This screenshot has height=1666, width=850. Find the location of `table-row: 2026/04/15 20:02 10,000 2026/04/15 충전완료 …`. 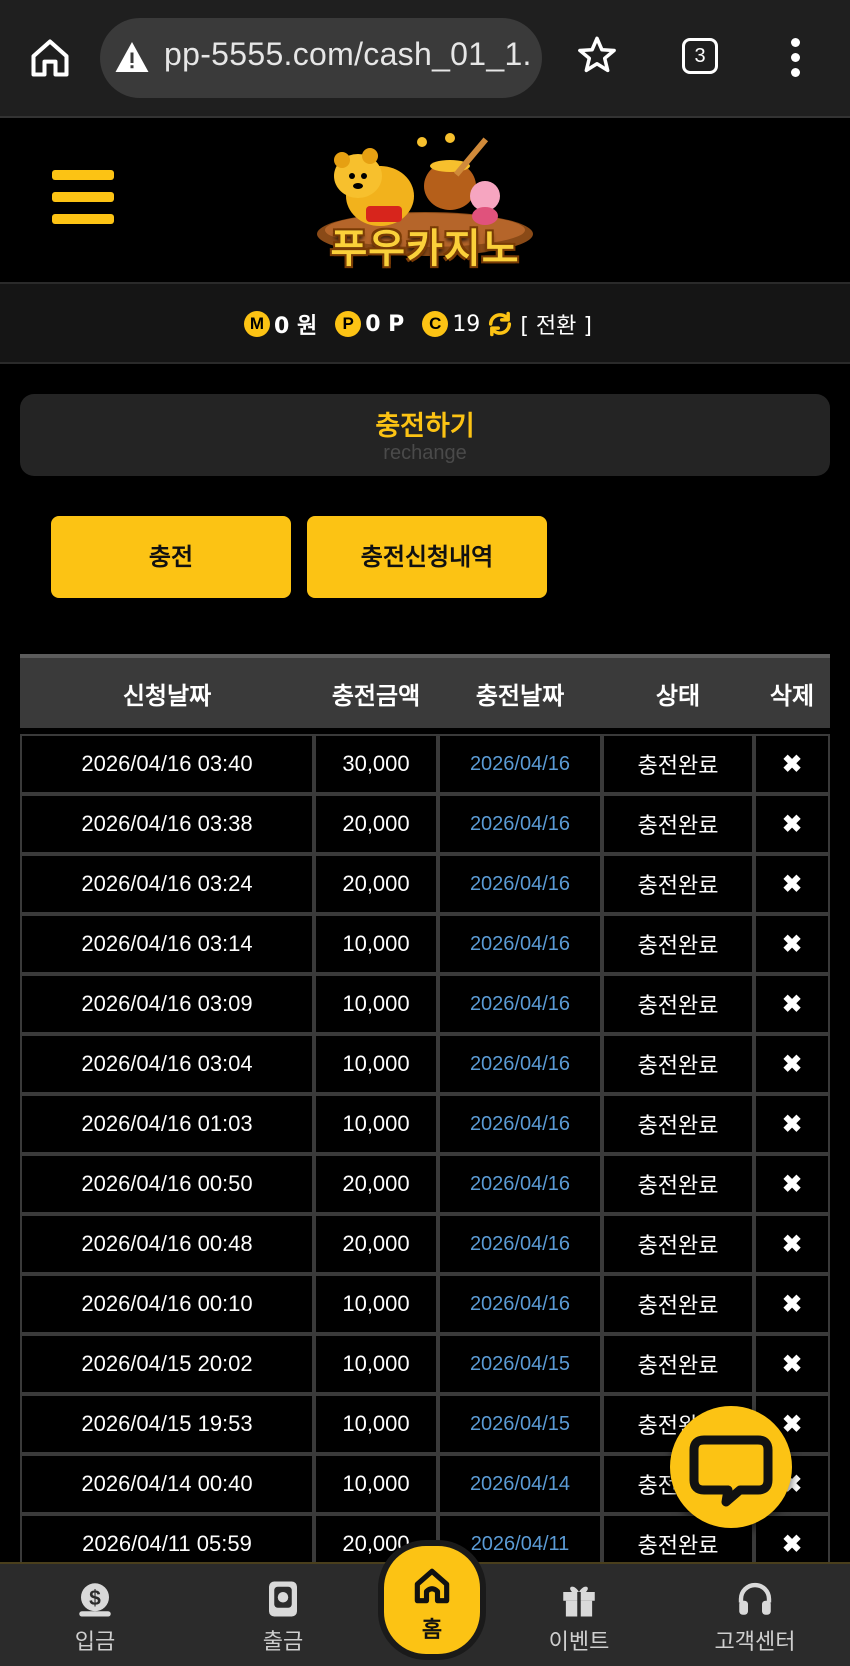

table-row: 2026/04/15 20:02 10,000 2026/04/15 충전완료 … is located at coordinates (425, 1364).